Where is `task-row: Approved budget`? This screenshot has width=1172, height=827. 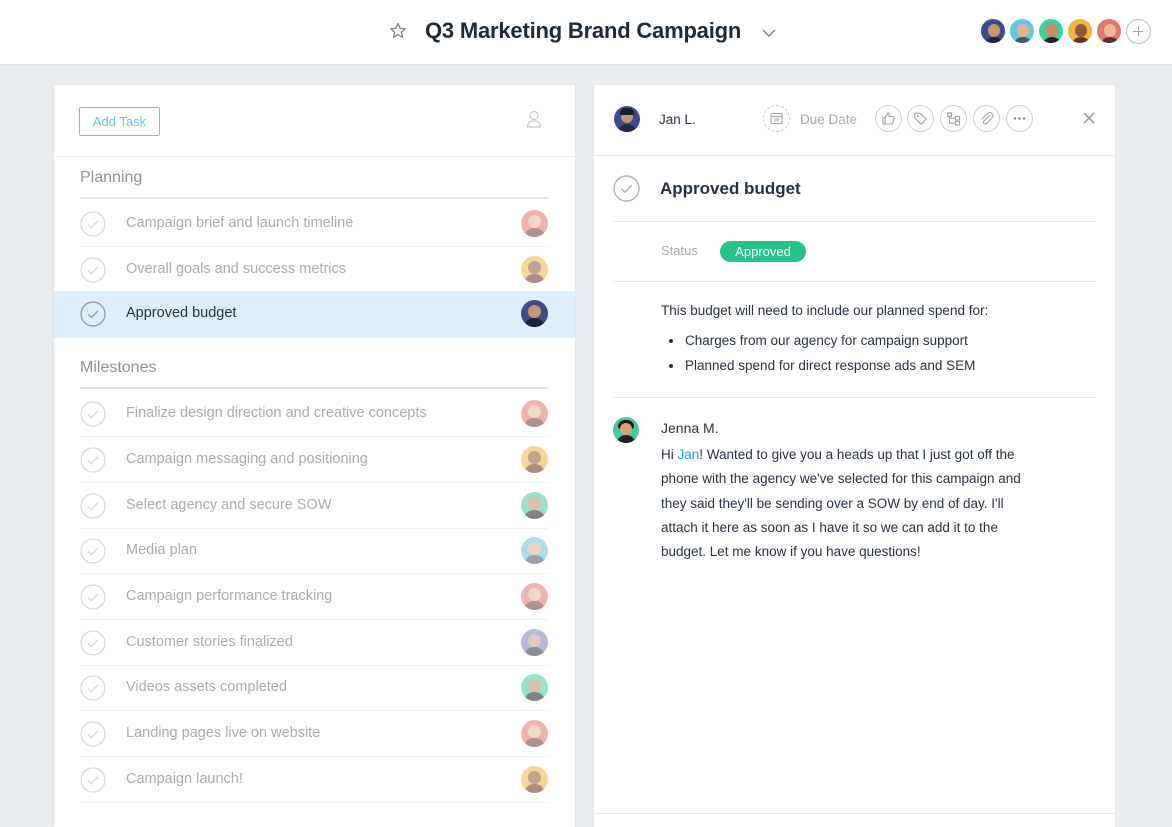
task-row: Approved budget is located at coordinates (314, 315).